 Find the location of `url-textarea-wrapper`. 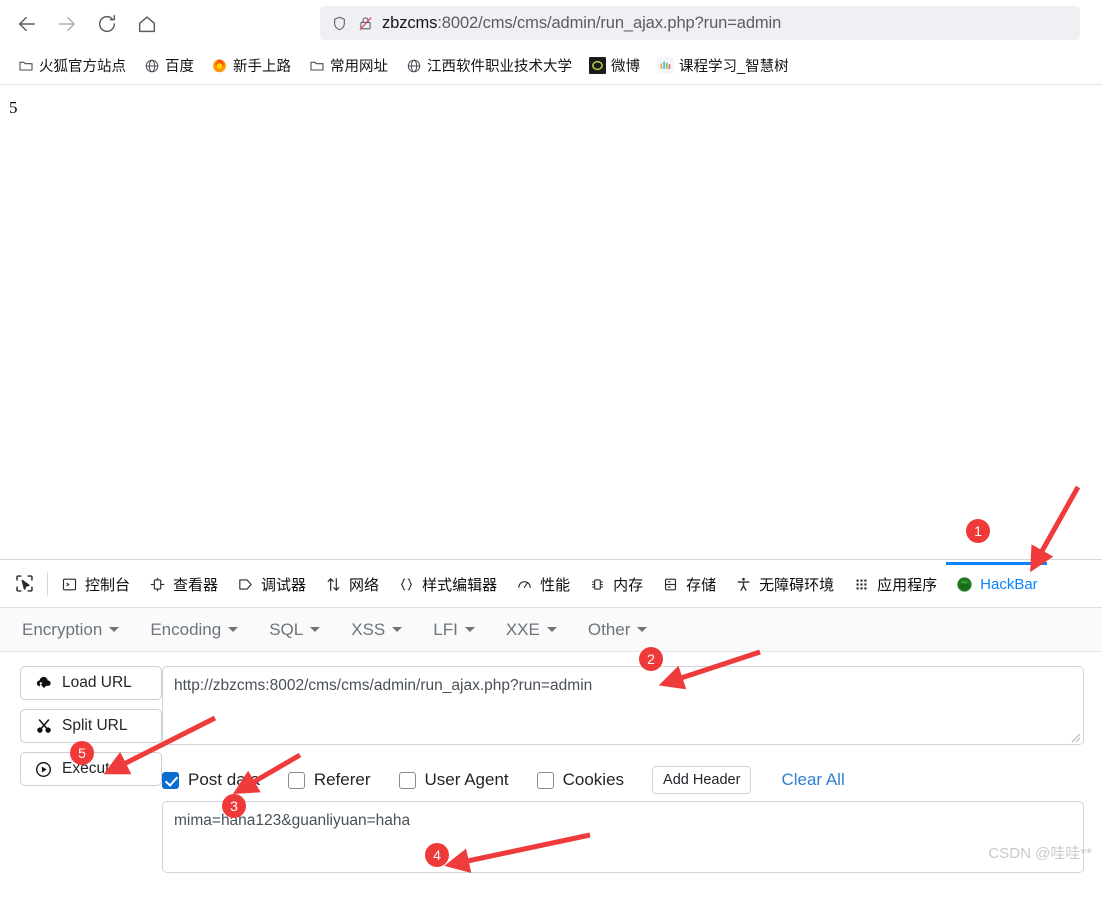

url-textarea-wrapper is located at coordinates (623, 705).